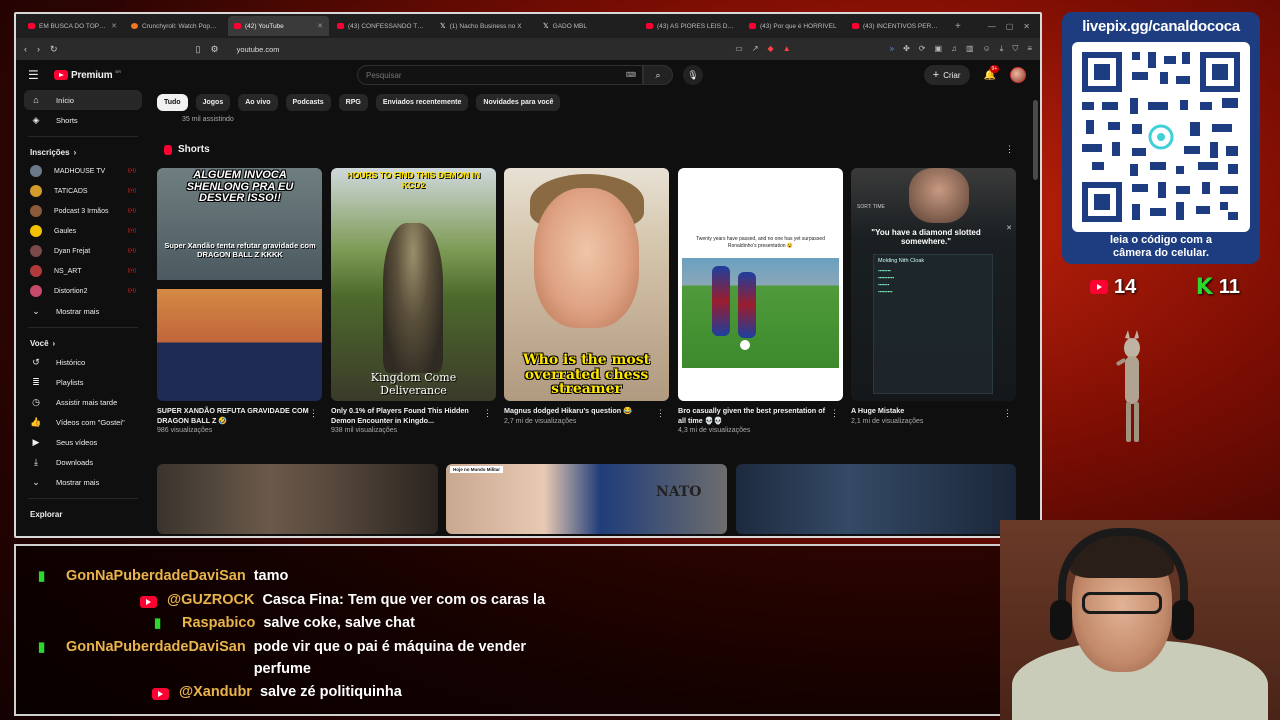  What do you see at coordinates (83, 211) in the screenshot?
I see `sidebar-sub-2: Podcast 3 Irmãos ((•))` at bounding box center [83, 211].